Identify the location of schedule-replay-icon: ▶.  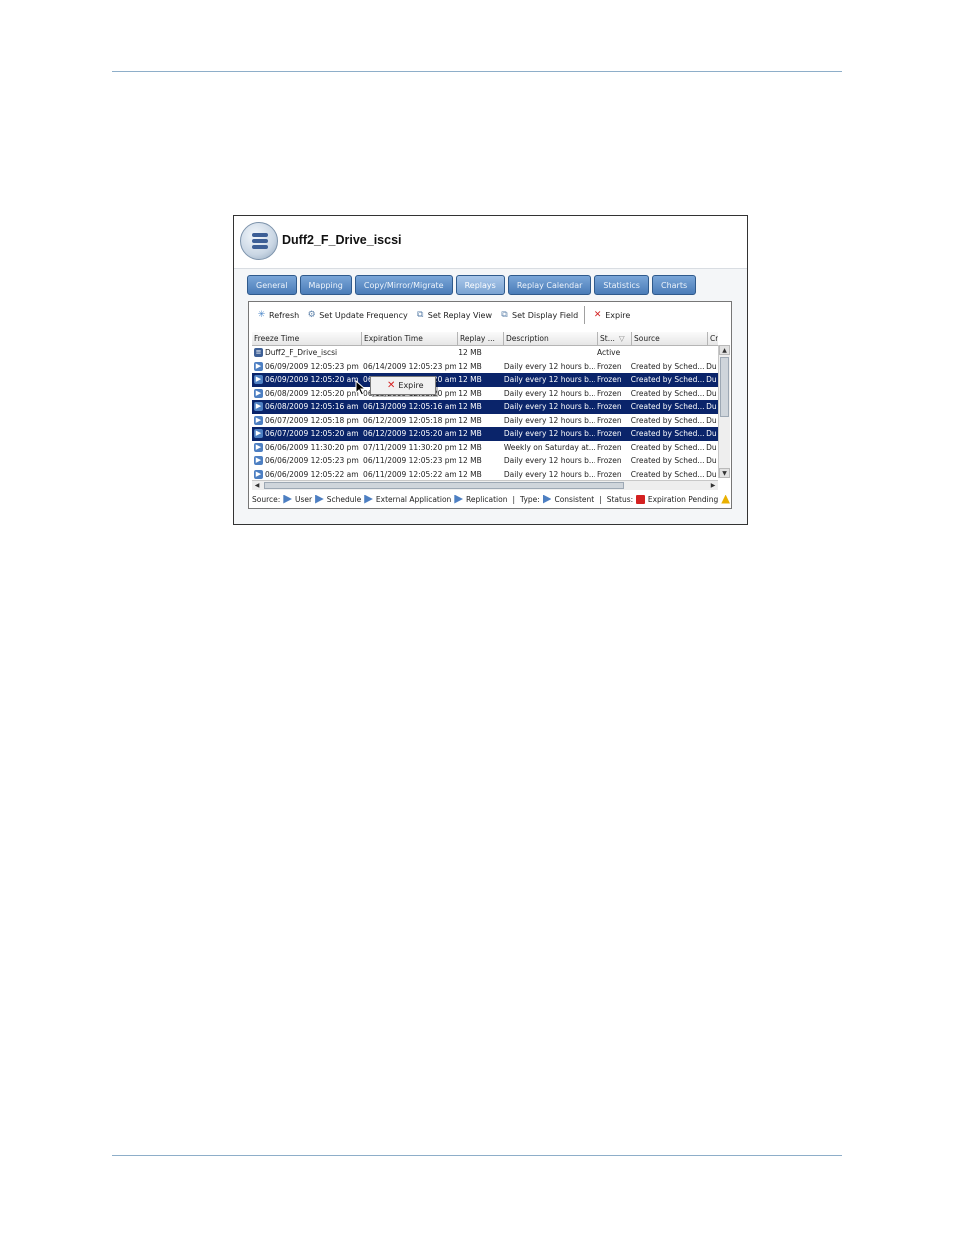
(258, 393).